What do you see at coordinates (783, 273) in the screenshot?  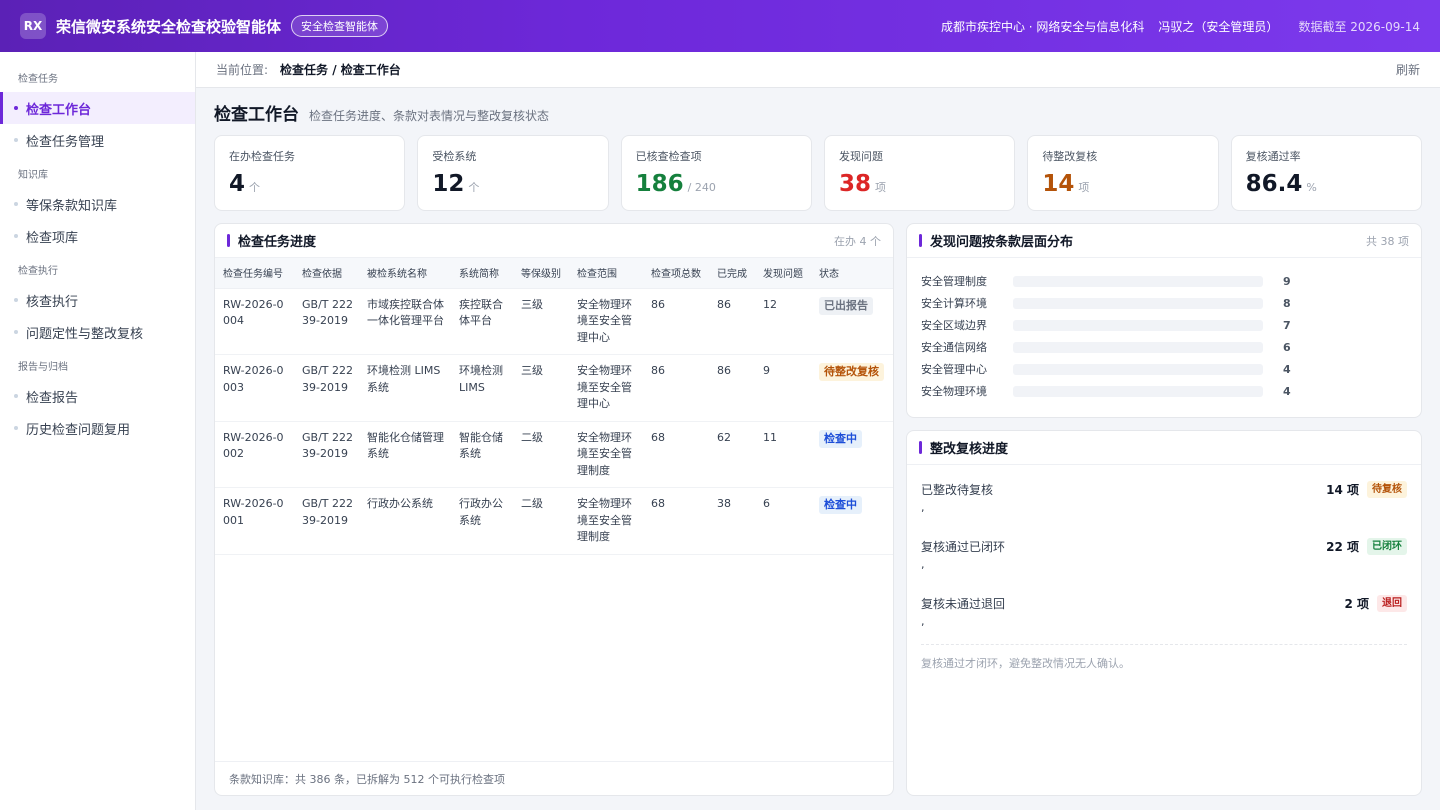 I see `col-header: 发现问题` at bounding box center [783, 273].